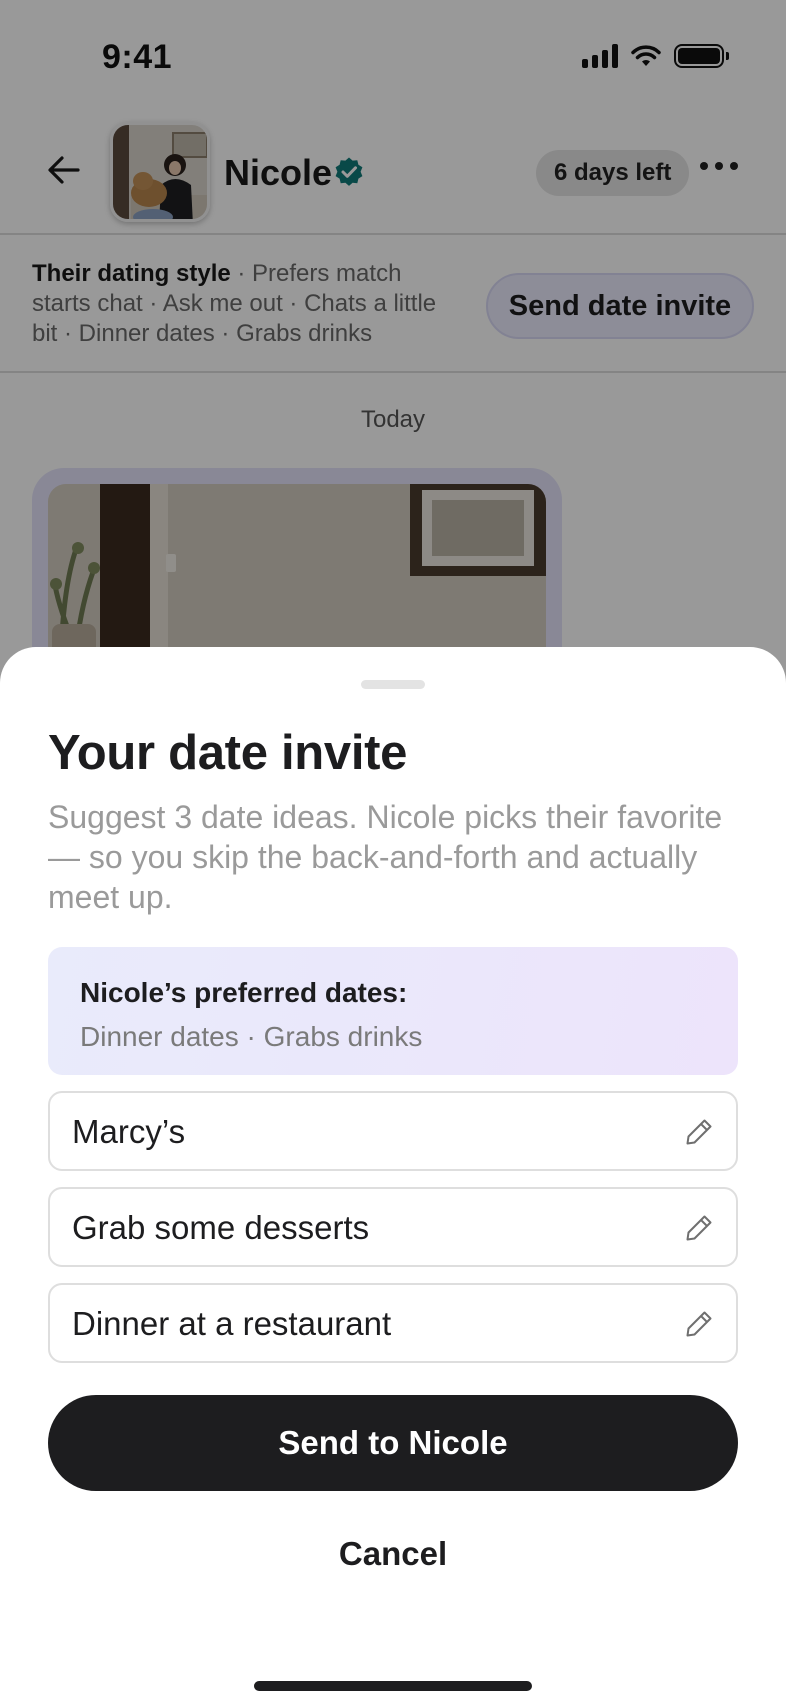  Describe the element at coordinates (393, 1323) in the screenshot. I see `date-idea-field-3: Dinner at a restaurant` at that location.